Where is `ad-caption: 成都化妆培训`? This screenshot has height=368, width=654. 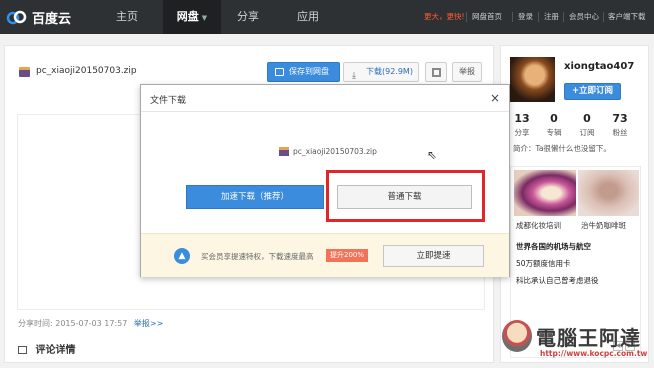
ad-caption: 成都化妆培训 is located at coordinates (538, 225).